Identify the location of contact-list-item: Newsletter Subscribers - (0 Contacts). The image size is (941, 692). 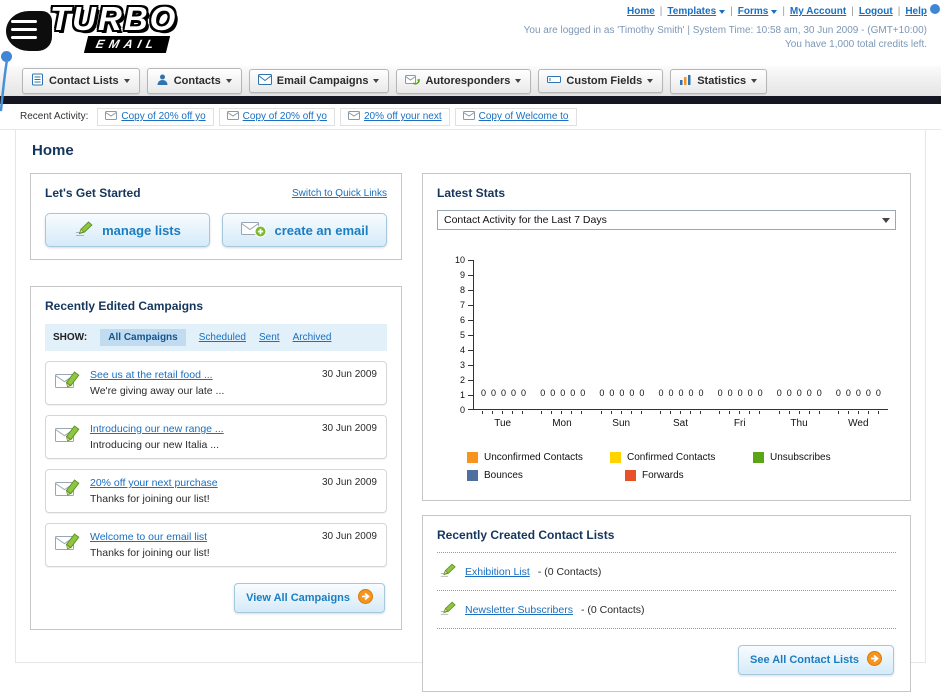
(666, 610).